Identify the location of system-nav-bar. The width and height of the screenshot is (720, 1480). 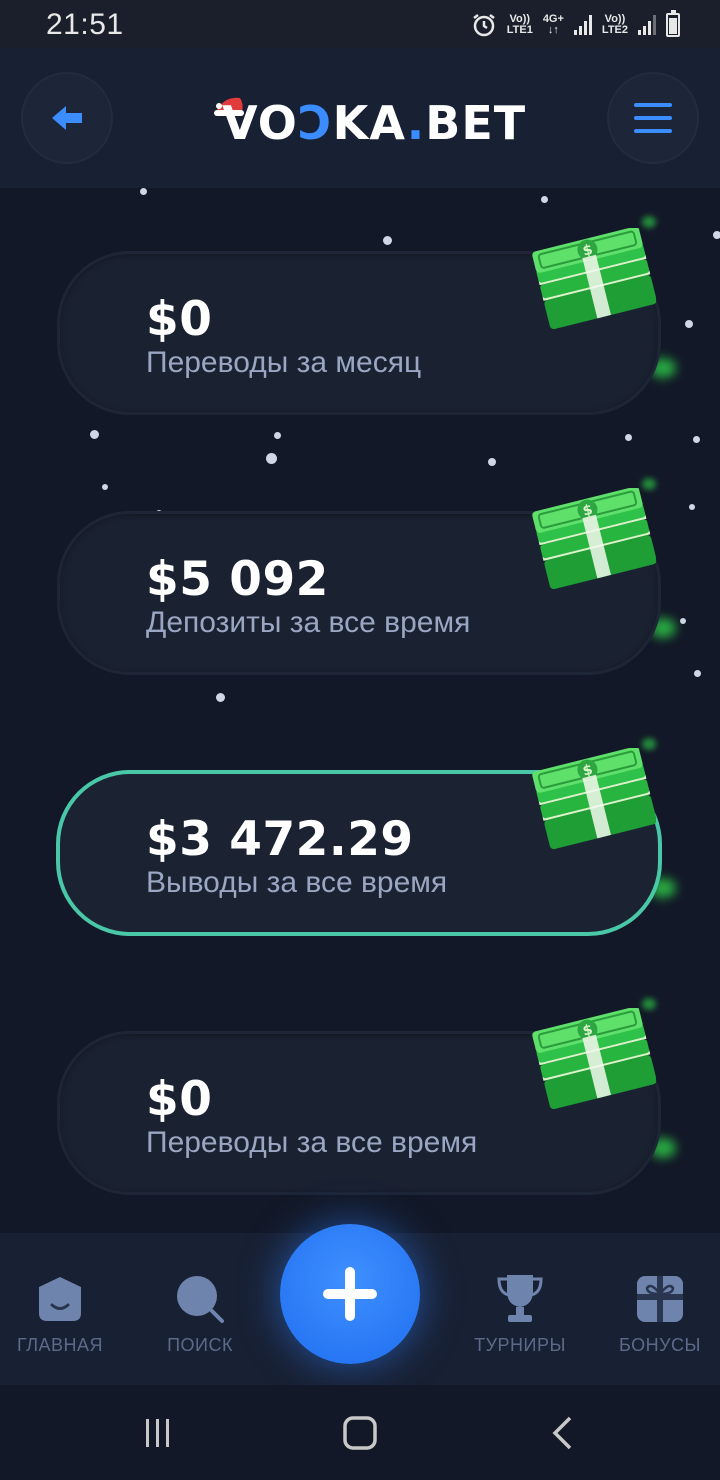
(360, 1432).